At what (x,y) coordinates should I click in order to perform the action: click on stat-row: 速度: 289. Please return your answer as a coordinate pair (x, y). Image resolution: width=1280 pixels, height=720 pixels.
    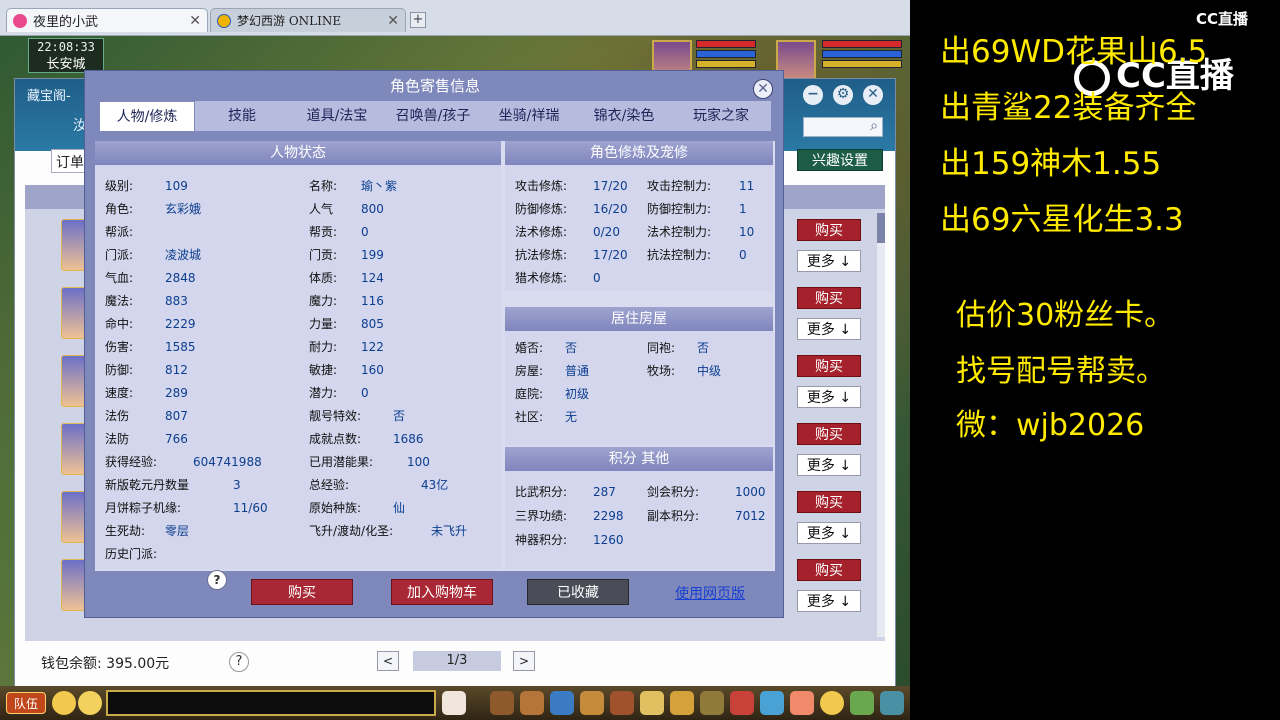
    Looking at the image, I should click on (205, 393).